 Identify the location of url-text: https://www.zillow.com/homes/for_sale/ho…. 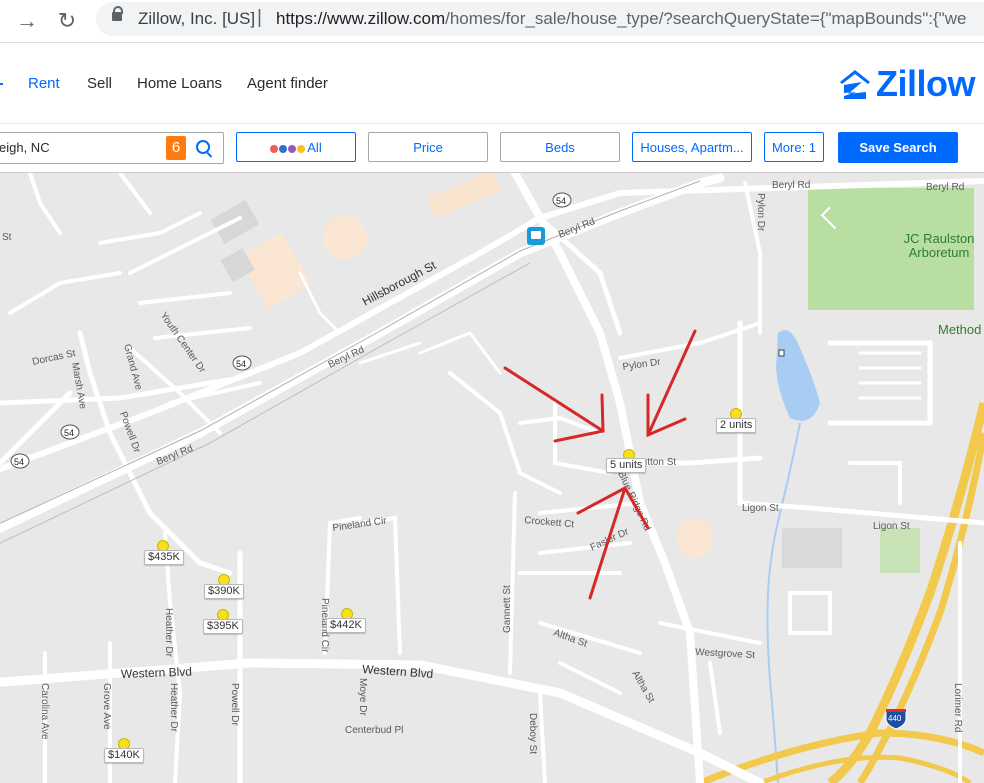
(621, 19).